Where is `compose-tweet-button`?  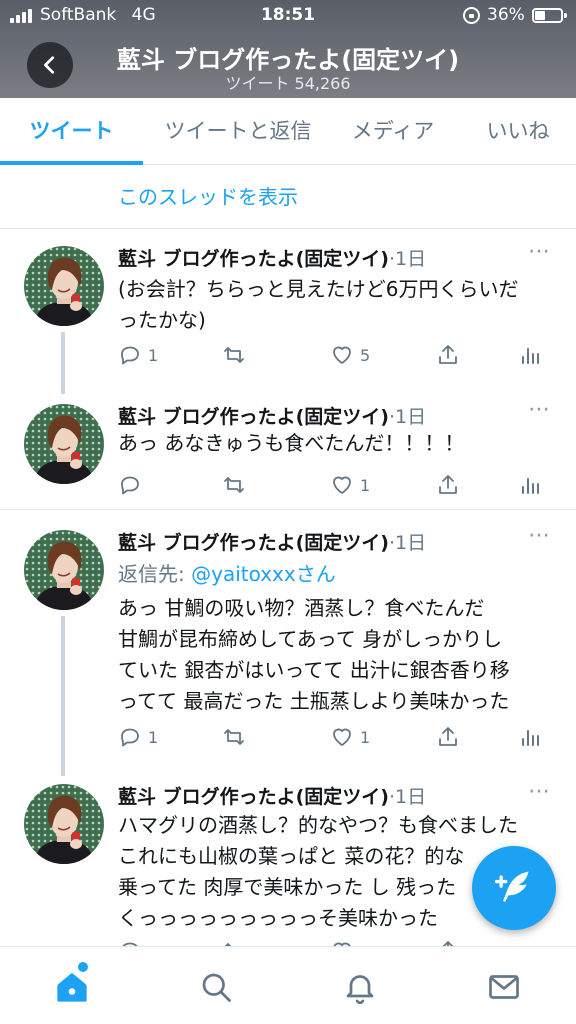 compose-tweet-button is located at coordinates (514, 888).